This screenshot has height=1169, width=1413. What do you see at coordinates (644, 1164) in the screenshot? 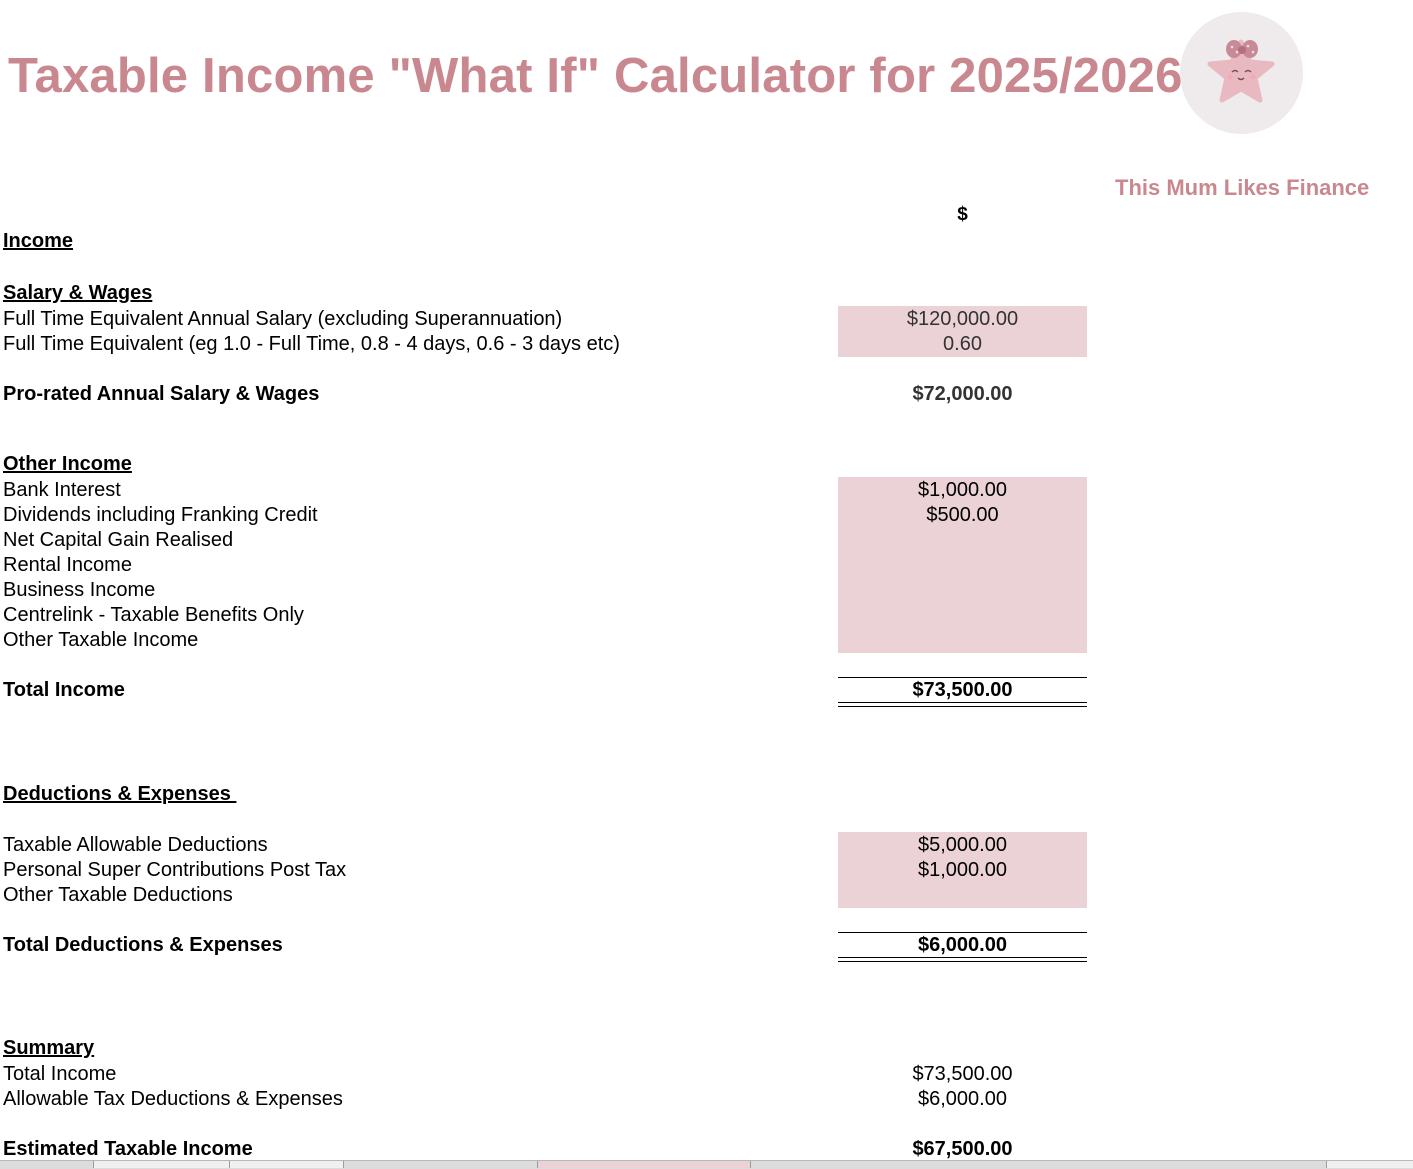
I see `sheet-tab-active` at bounding box center [644, 1164].